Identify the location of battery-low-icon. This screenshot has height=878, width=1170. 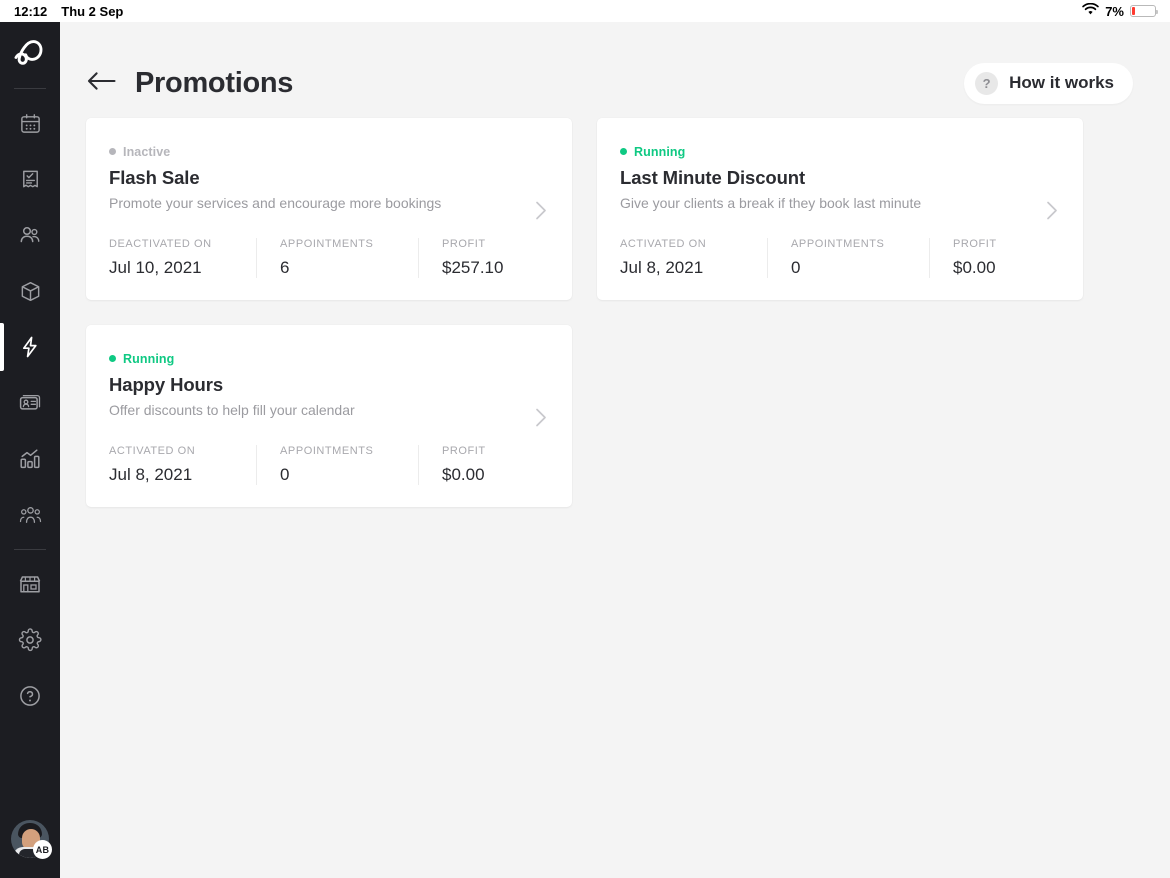
(1144, 11).